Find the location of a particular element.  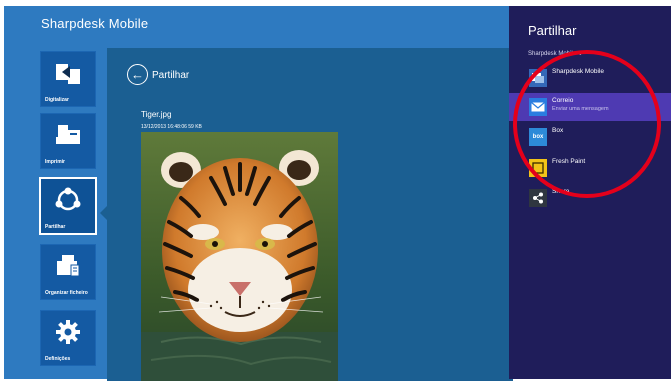

nav-tile-label: Definições is located at coordinates (58, 359).